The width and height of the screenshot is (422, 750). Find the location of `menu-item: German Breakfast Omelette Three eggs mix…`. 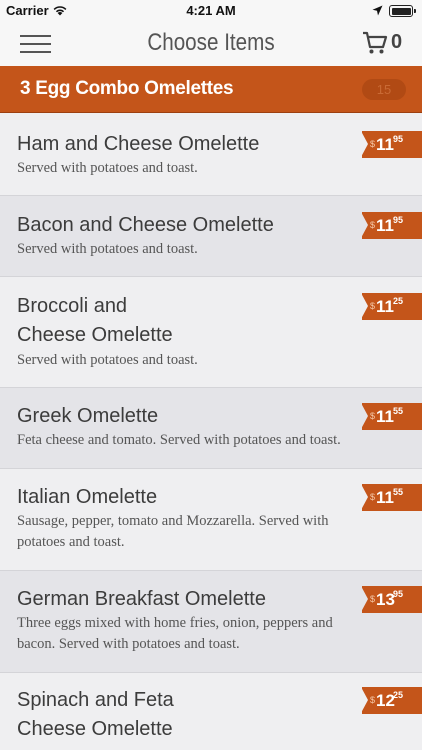

menu-item: German Breakfast Omelette Three eggs mix… is located at coordinates (211, 622).